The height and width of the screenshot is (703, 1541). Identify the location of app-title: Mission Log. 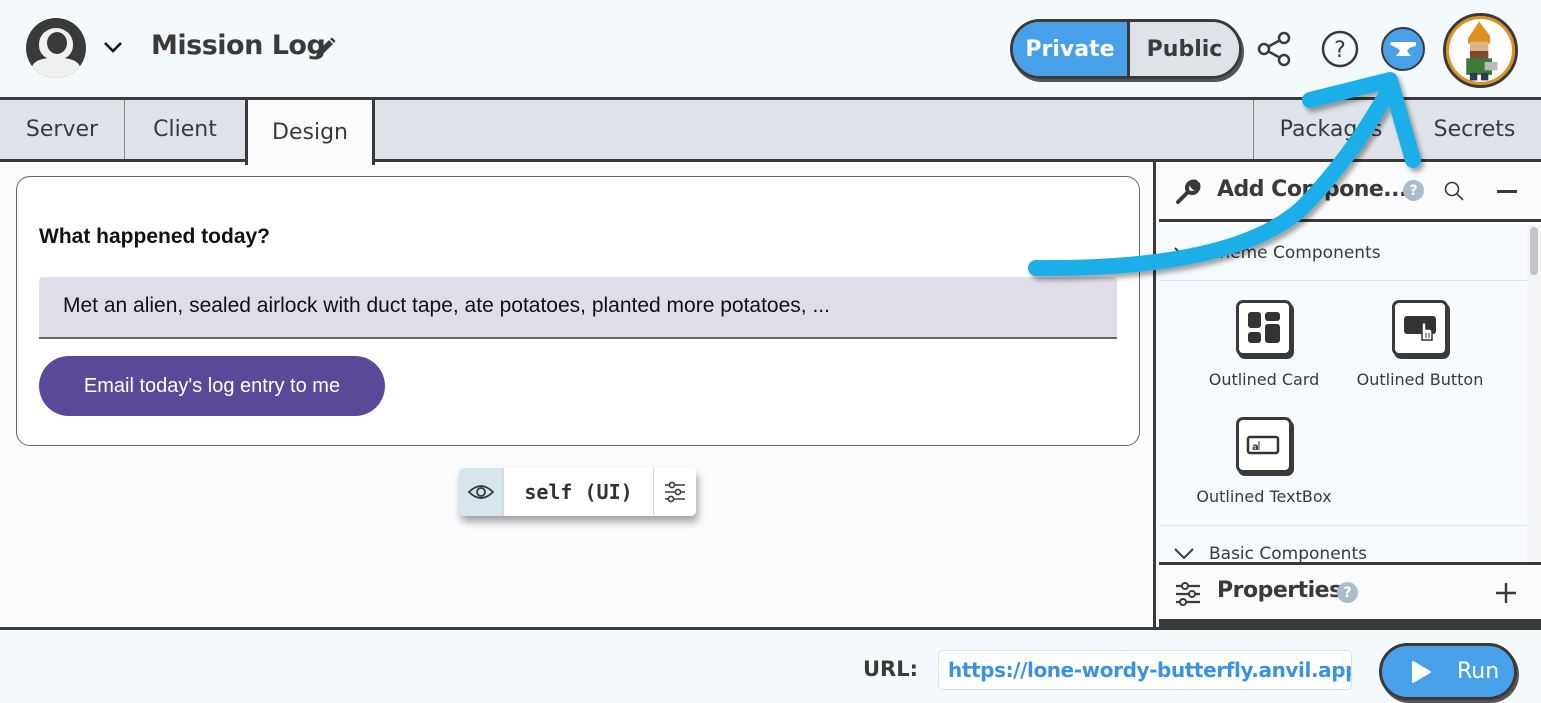
(238, 45).